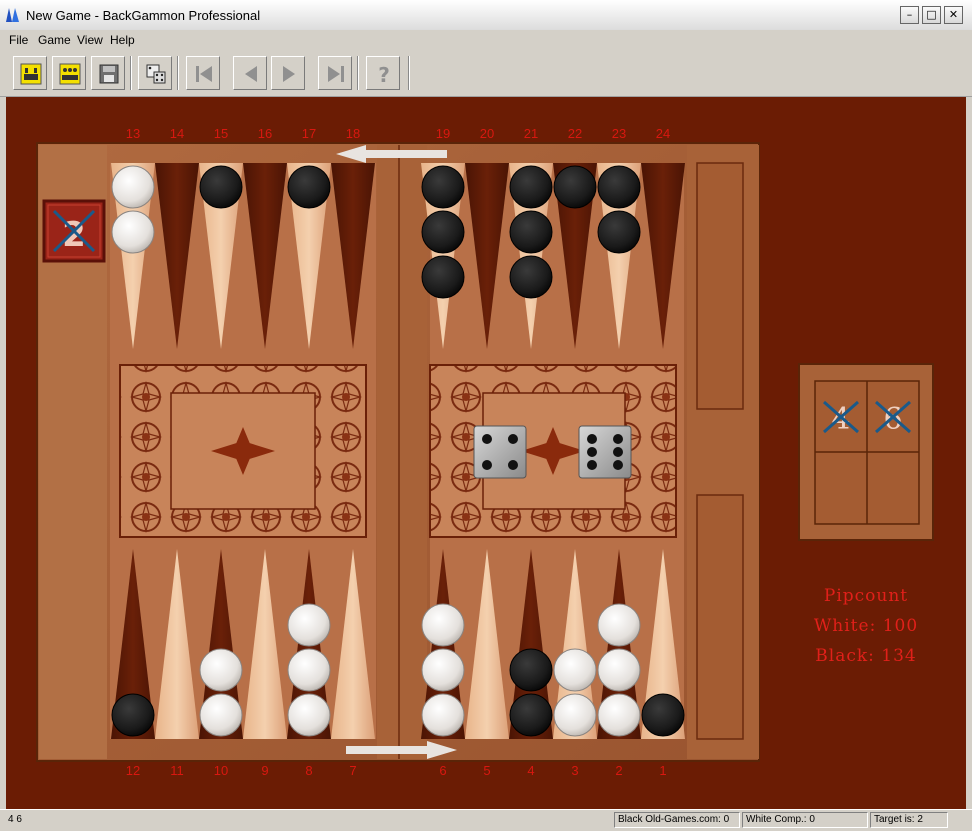 This screenshot has width=972, height=831. Describe the element at coordinates (909, 15) in the screenshot. I see `minimize-button: –` at that location.